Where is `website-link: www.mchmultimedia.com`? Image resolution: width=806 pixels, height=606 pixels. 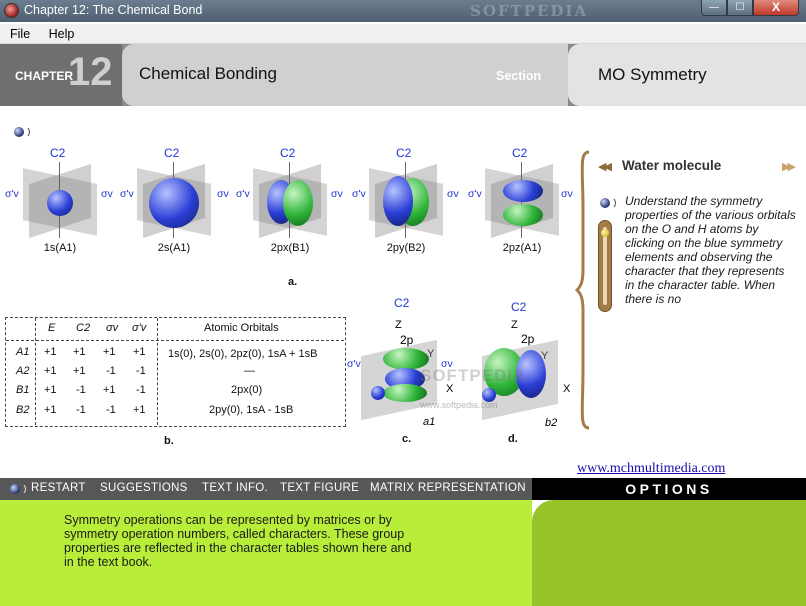 website-link: www.mchmultimedia.com is located at coordinates (651, 469).